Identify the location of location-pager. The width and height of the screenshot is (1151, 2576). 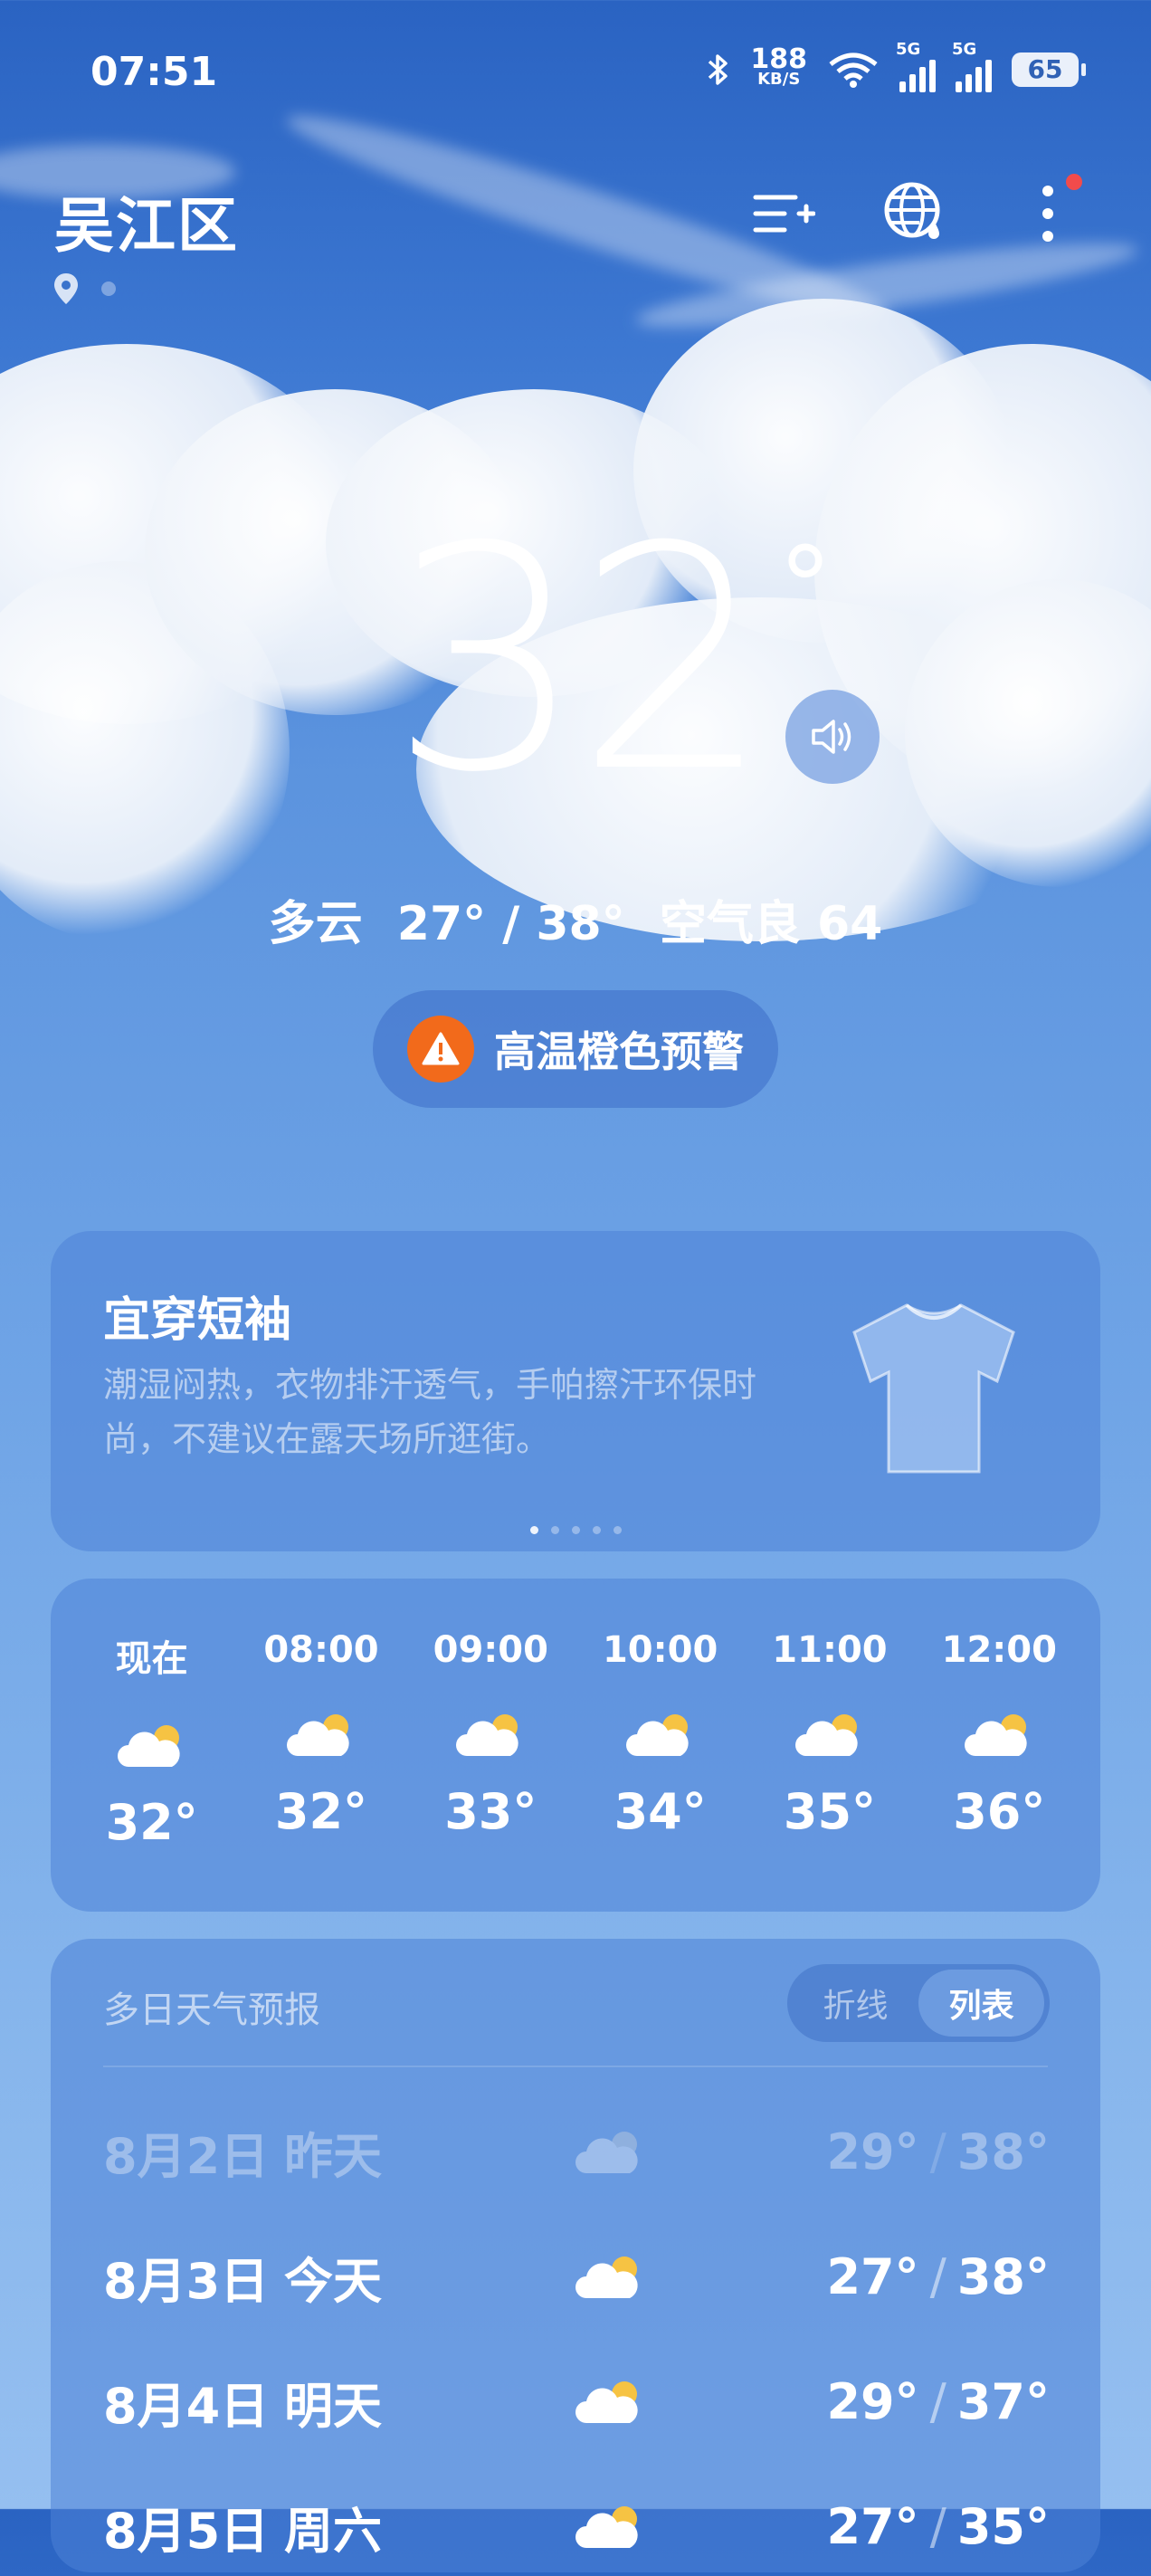
(84, 289).